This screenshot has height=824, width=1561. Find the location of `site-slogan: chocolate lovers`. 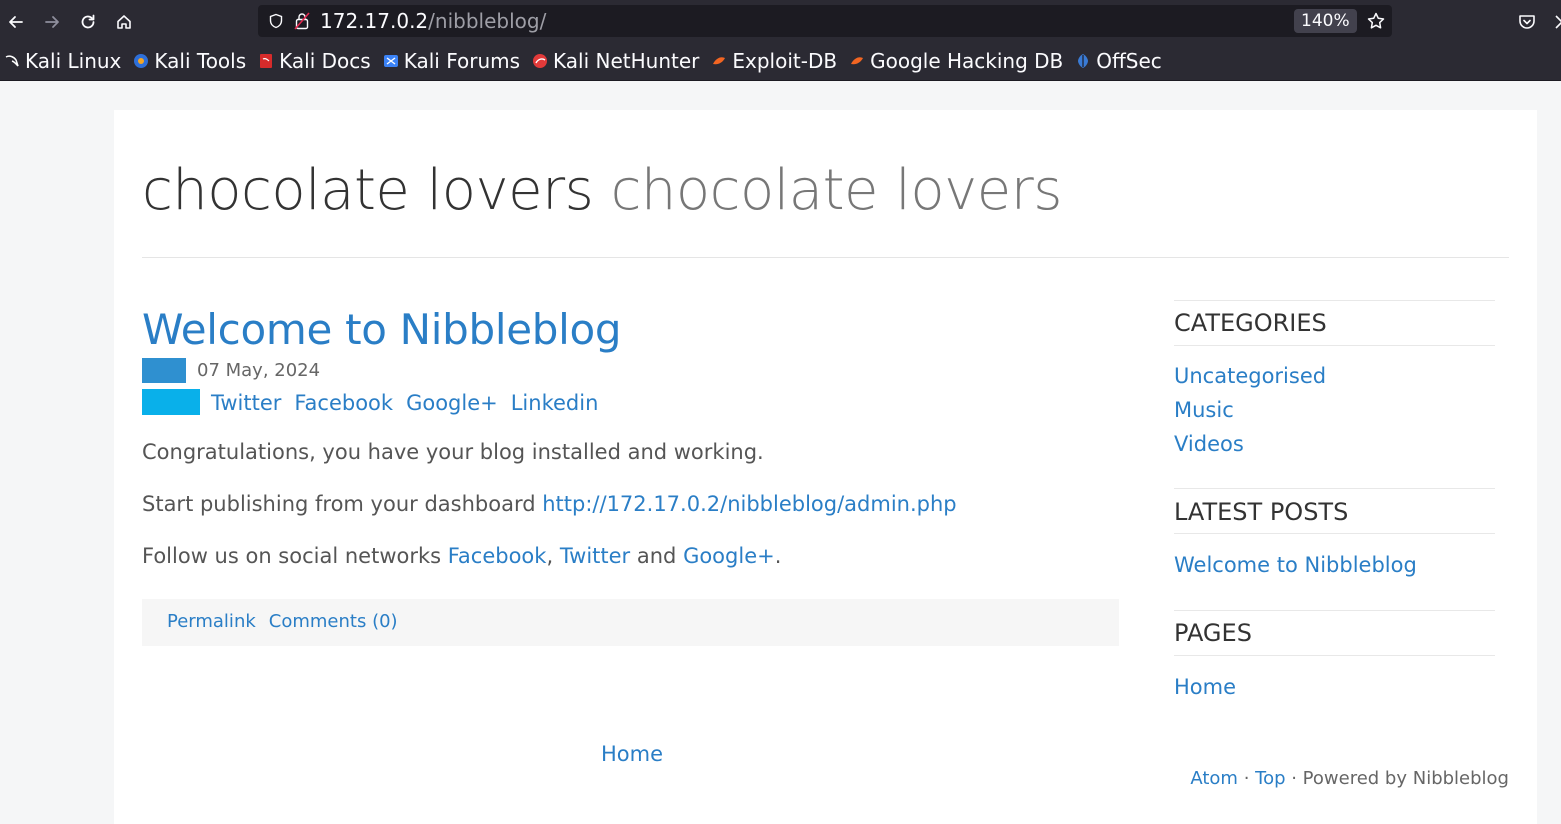

site-slogan: chocolate lovers is located at coordinates (836, 190).